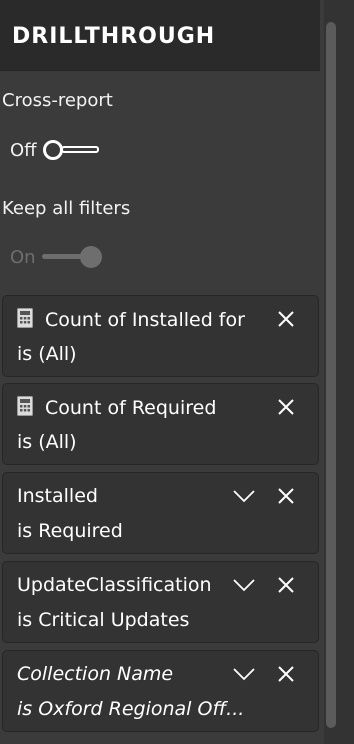 The height and width of the screenshot is (744, 354). Describe the element at coordinates (160, 513) in the screenshot. I see `filter-card-installed: Installed is Required` at that location.